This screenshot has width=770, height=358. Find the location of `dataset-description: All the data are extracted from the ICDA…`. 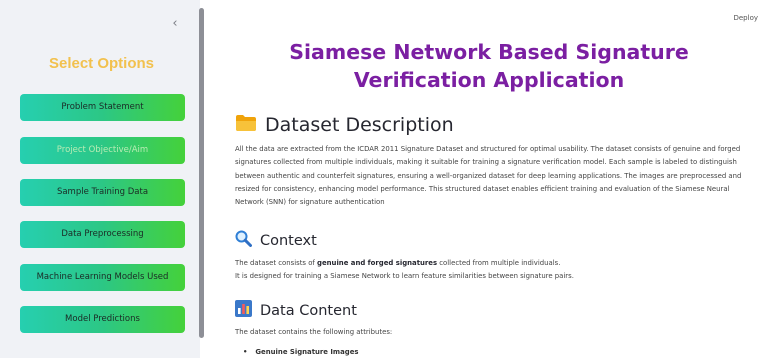

dataset-description: All the data are extracted from the ICDA… is located at coordinates (488, 176).